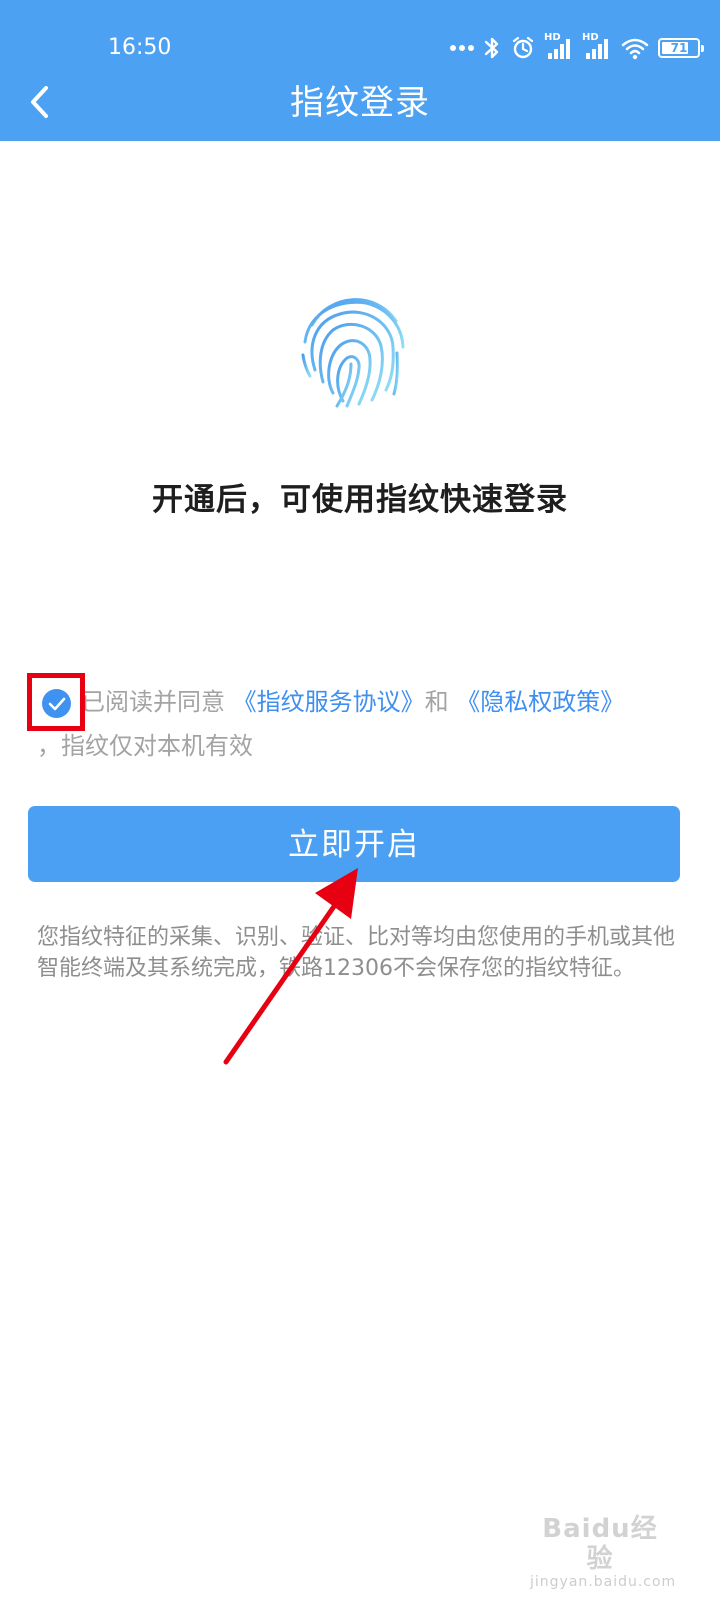  Describe the element at coordinates (145, 746) in the screenshot. I see `agreement-suffix: ，指纹仅对本机有效` at that location.